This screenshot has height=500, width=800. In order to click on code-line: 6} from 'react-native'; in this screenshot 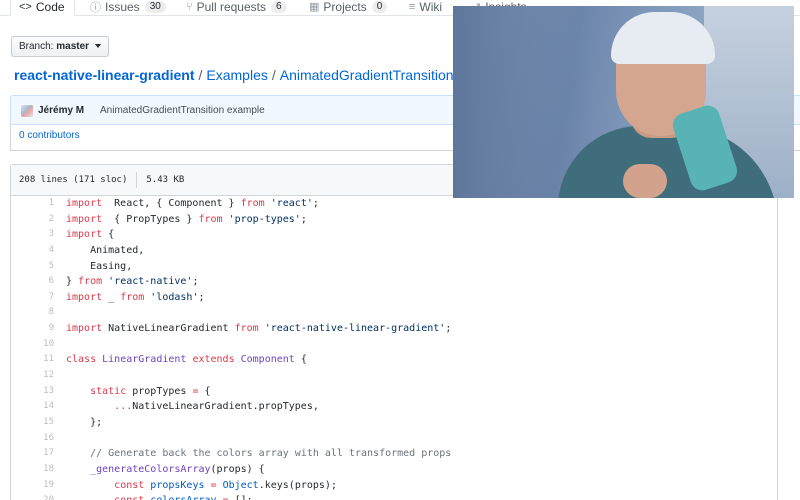, I will do `click(394, 282)`.